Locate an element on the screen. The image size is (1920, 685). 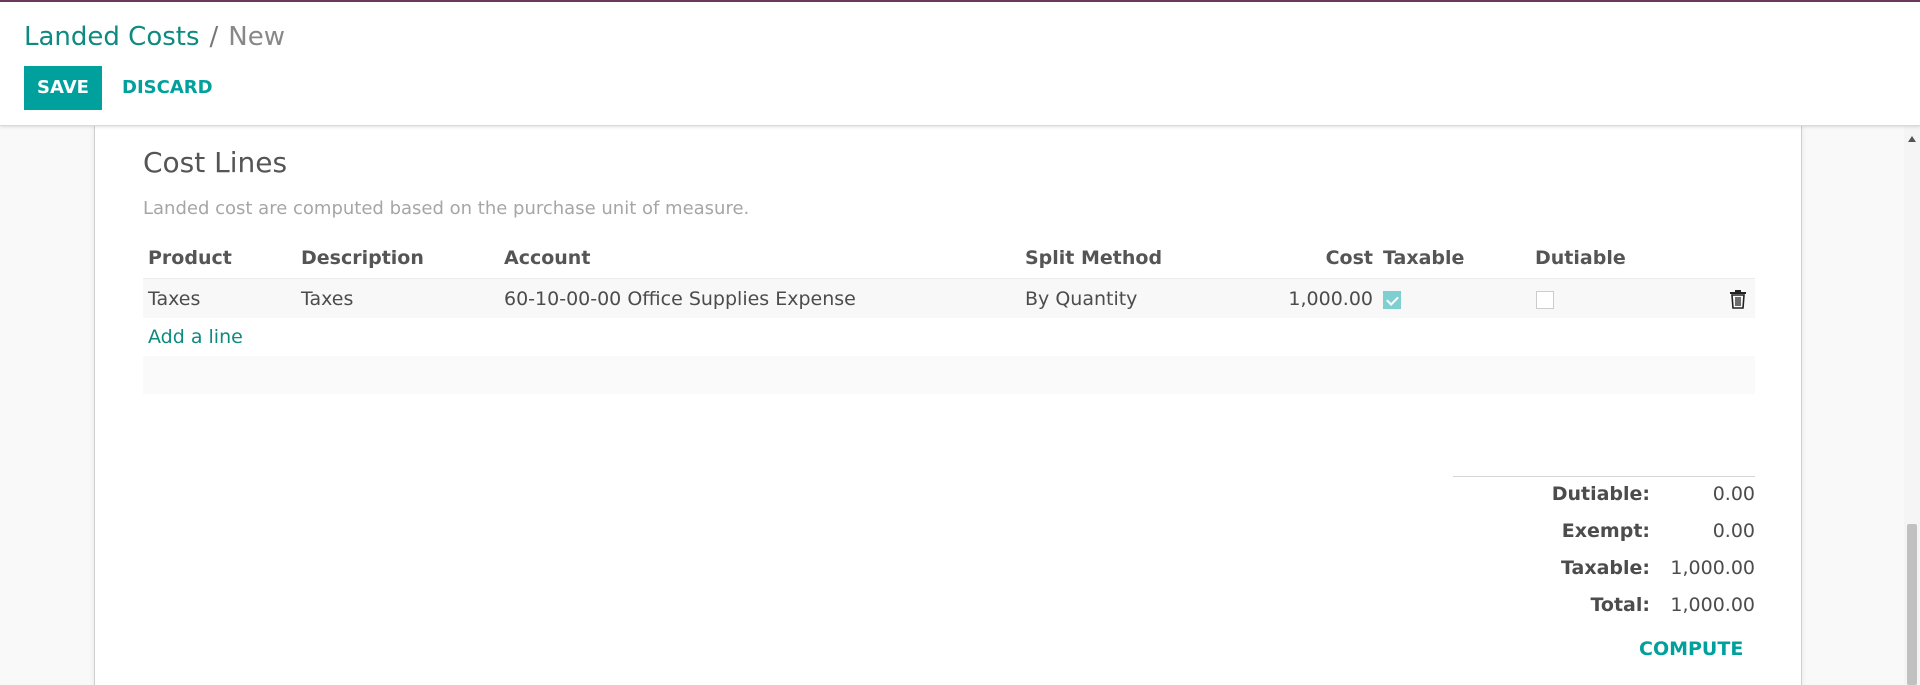
total-dutiable-row: Dutiable: 0.00 is located at coordinates (1604, 495).